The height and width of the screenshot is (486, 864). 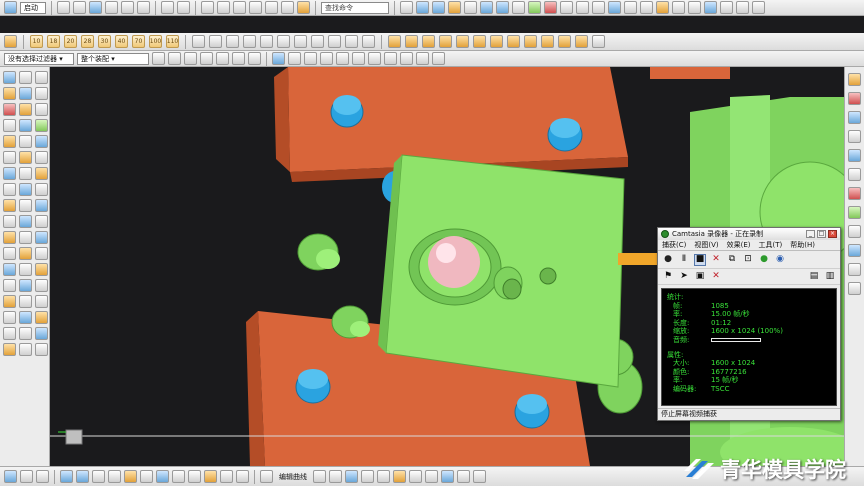 I want to click on snap-intersection-icon, so click(x=342, y=58).